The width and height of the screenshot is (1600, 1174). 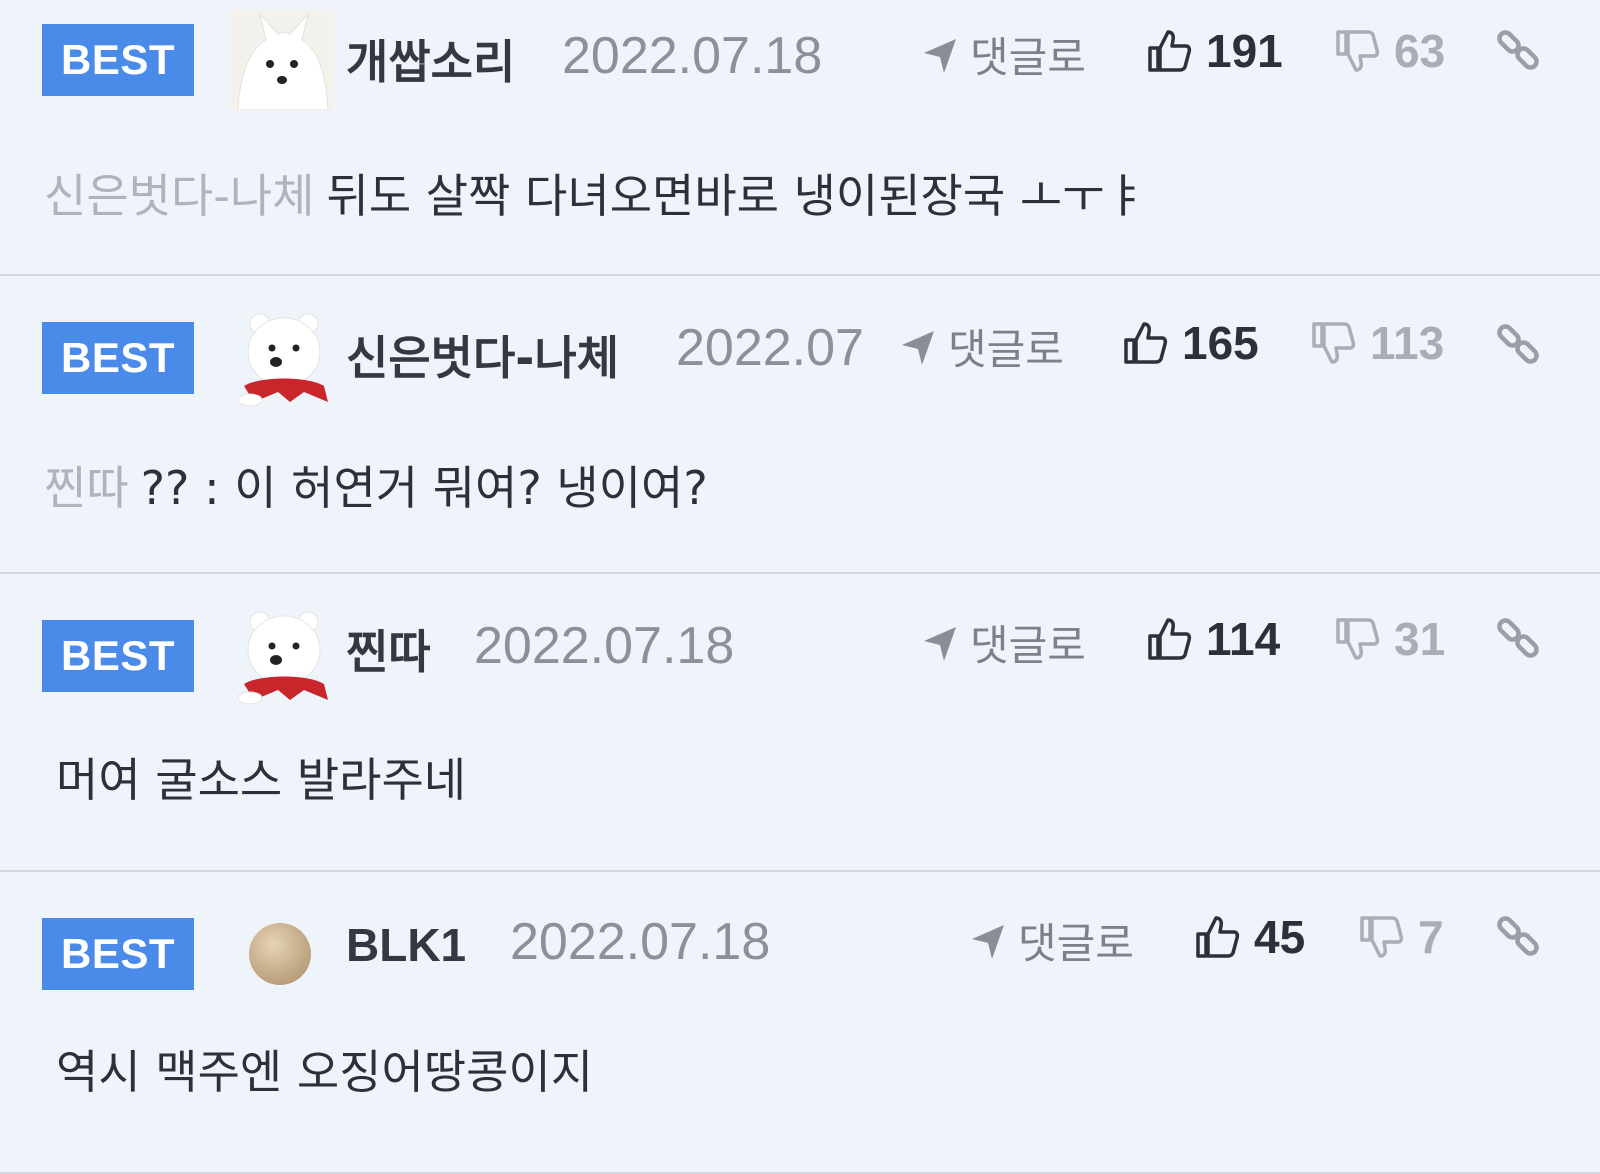 I want to click on like-button: 114, so click(x=1213, y=639).